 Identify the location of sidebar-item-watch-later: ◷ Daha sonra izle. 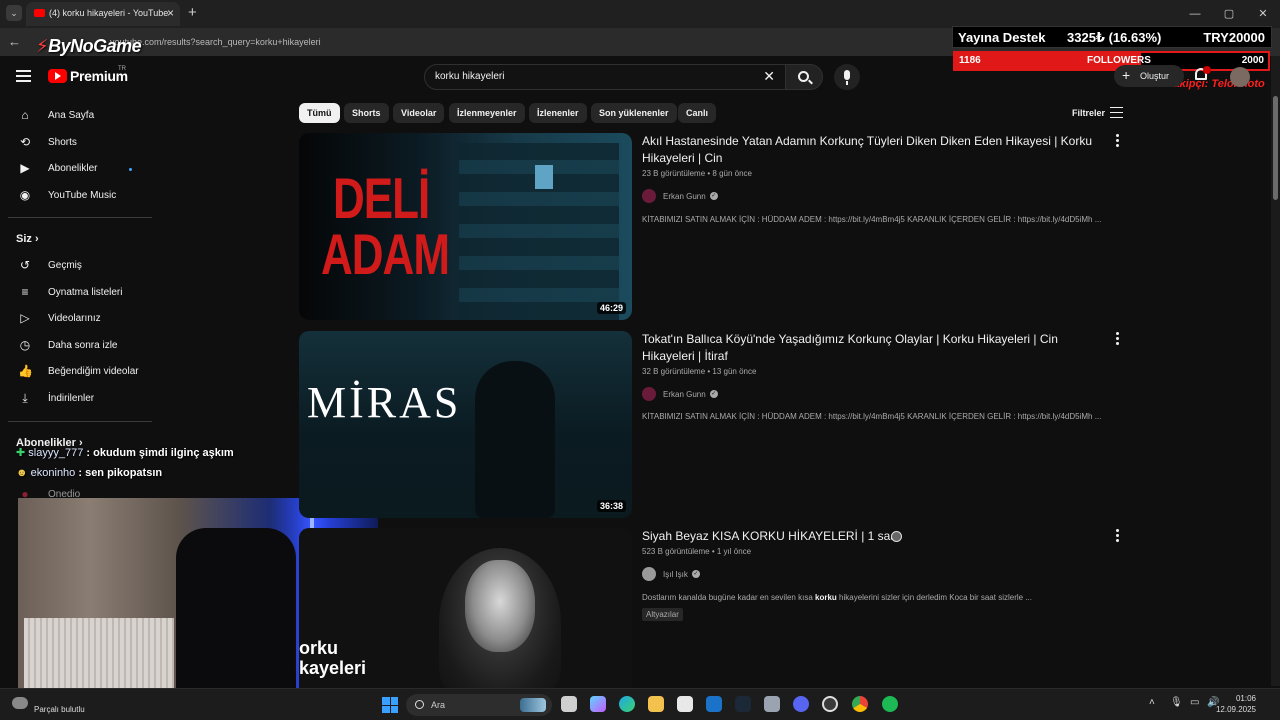
(86, 346).